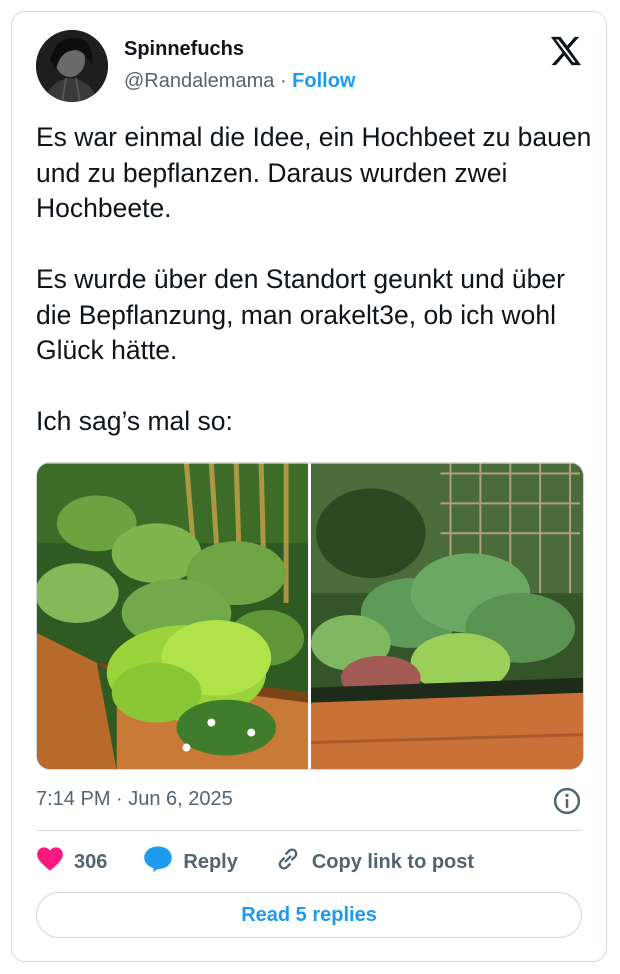  Describe the element at coordinates (565, 51) in the screenshot. I see `x-logo-icon` at that location.